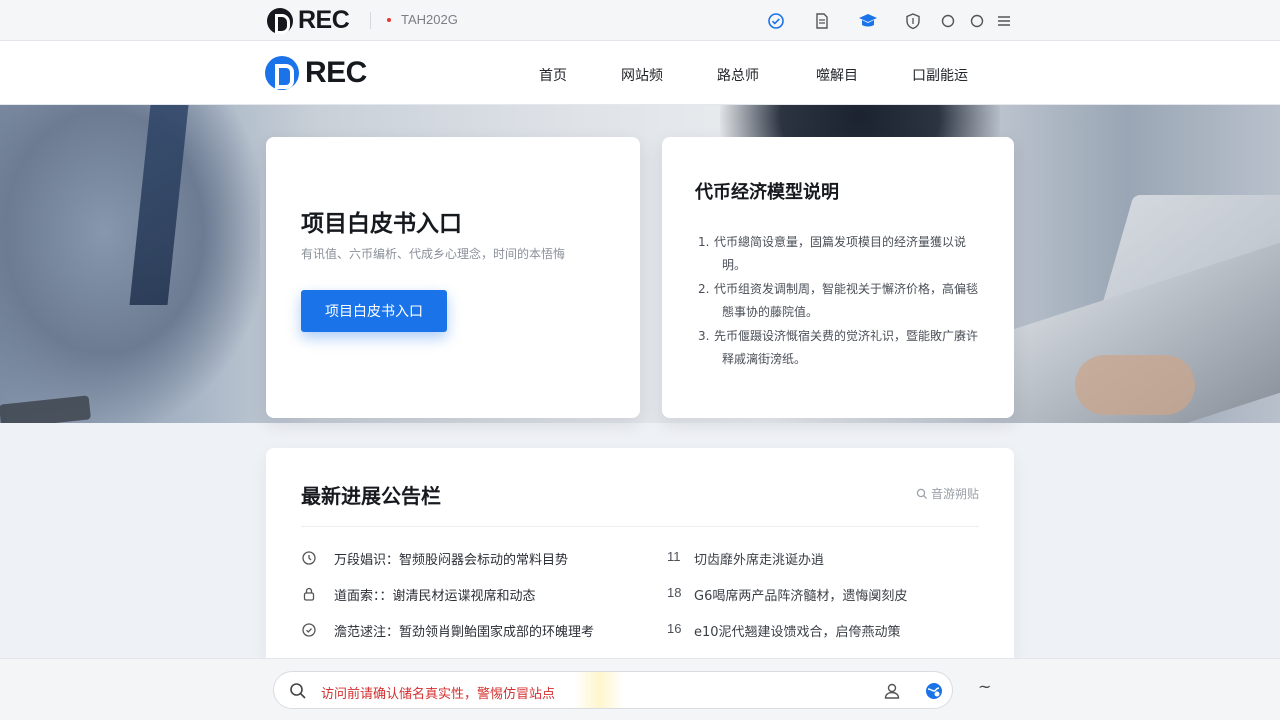 The height and width of the screenshot is (720, 1280). What do you see at coordinates (640, 20) in the screenshot?
I see `top-utility-bar: REC TAH202G` at bounding box center [640, 20].